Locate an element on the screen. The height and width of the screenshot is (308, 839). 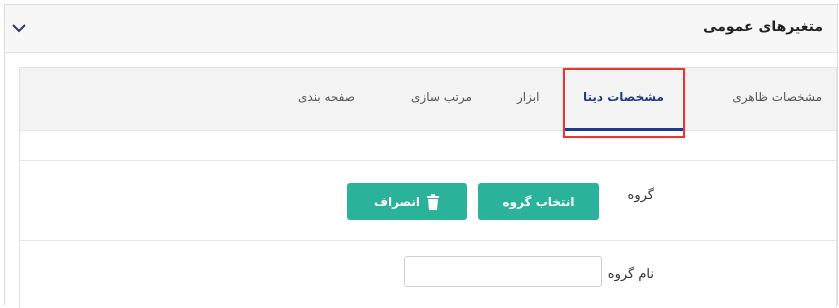
select-group-button: انتخاب گروه is located at coordinates (538, 201).